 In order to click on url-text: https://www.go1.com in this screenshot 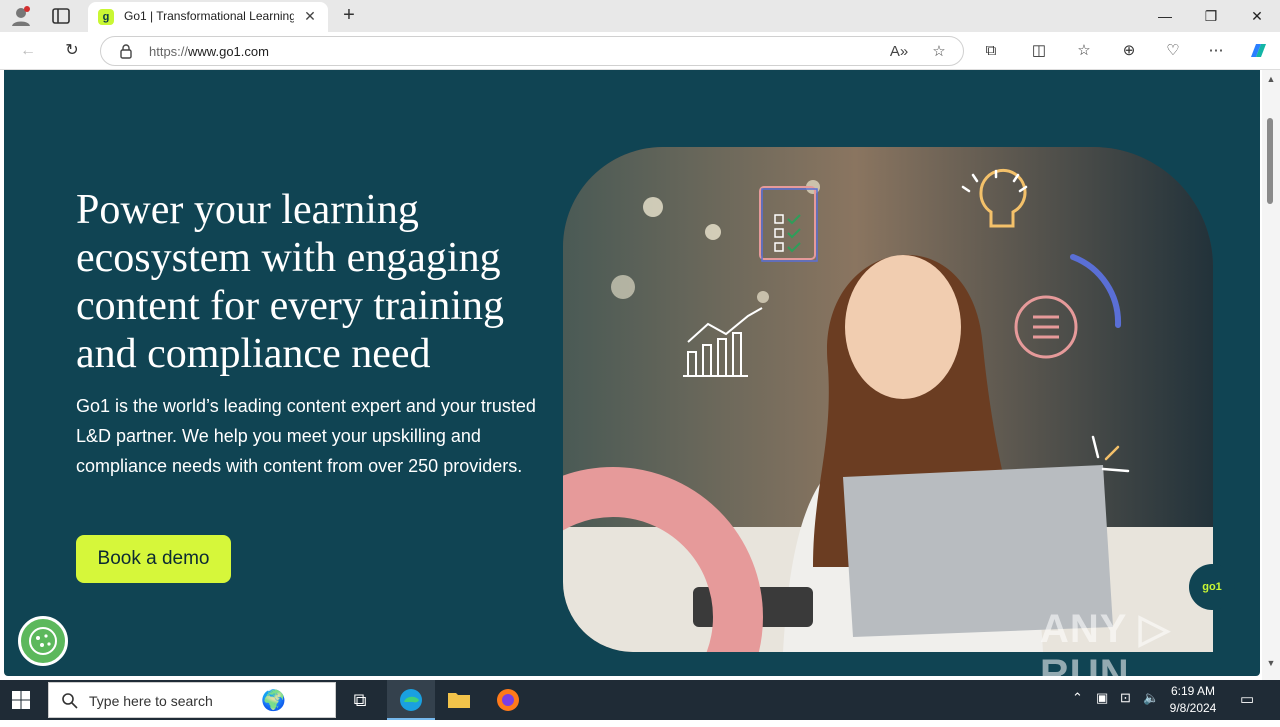, I will do `click(209, 51)`.